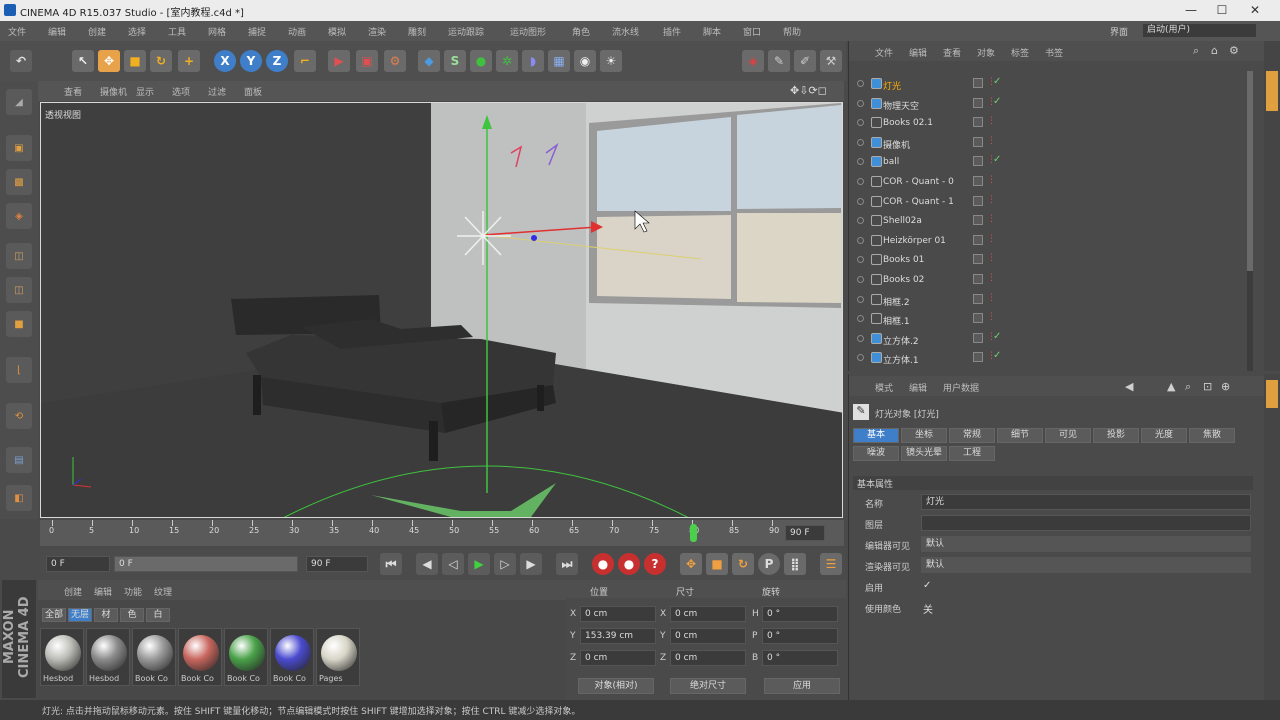 The width and height of the screenshot is (1280, 720). I want to click on menu-item-14: 流水线, so click(625, 31).